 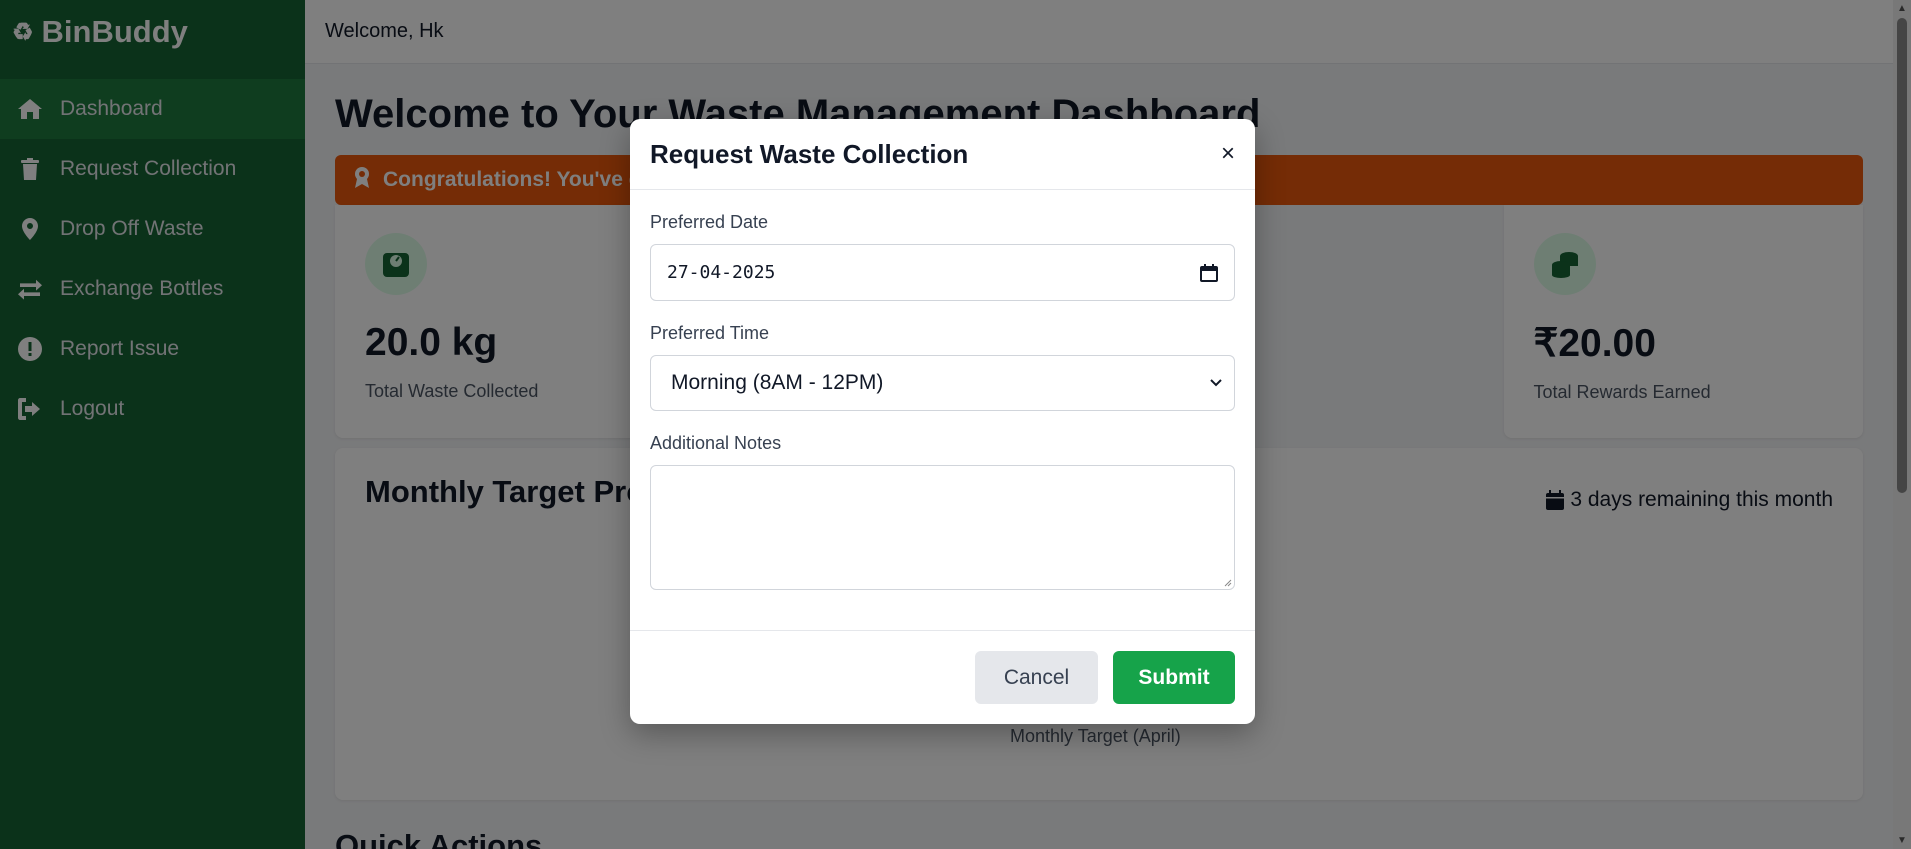 What do you see at coordinates (1209, 272) in the screenshot?
I see `calendar-icon` at bounding box center [1209, 272].